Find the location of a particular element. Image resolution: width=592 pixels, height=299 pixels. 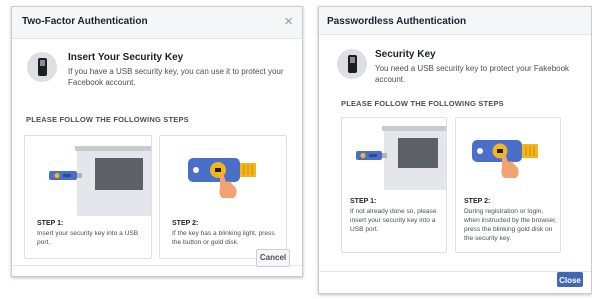

close-icon: × is located at coordinates (288, 22).